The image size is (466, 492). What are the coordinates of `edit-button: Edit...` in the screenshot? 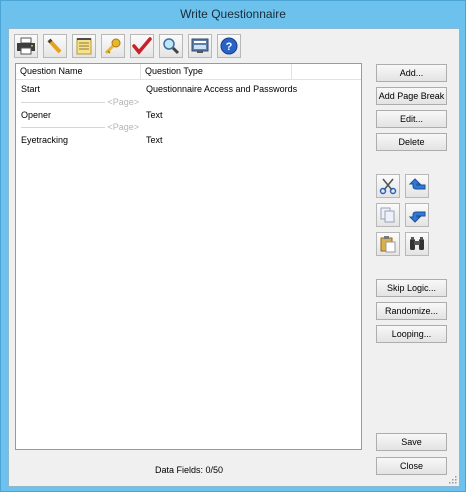 It's located at (411, 119).